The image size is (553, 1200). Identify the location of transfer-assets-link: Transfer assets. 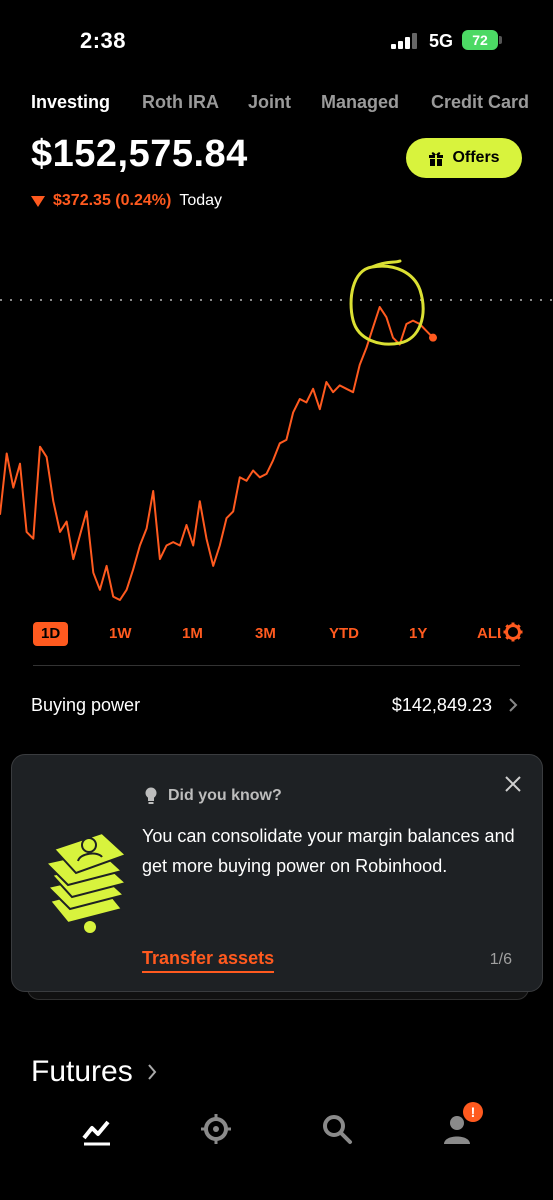
(208, 960).